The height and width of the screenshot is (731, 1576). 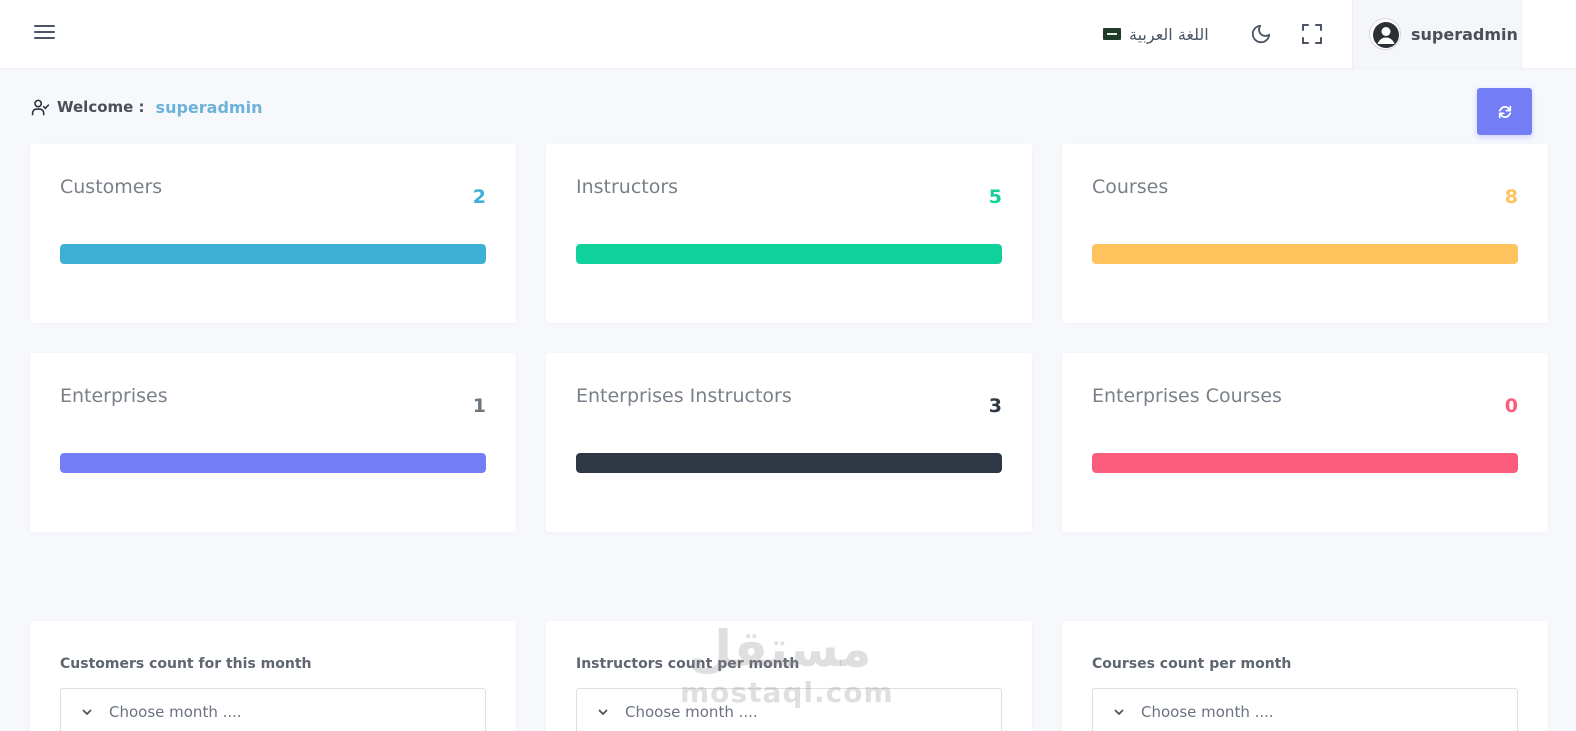 I want to click on refresh-button, so click(x=1504, y=111).